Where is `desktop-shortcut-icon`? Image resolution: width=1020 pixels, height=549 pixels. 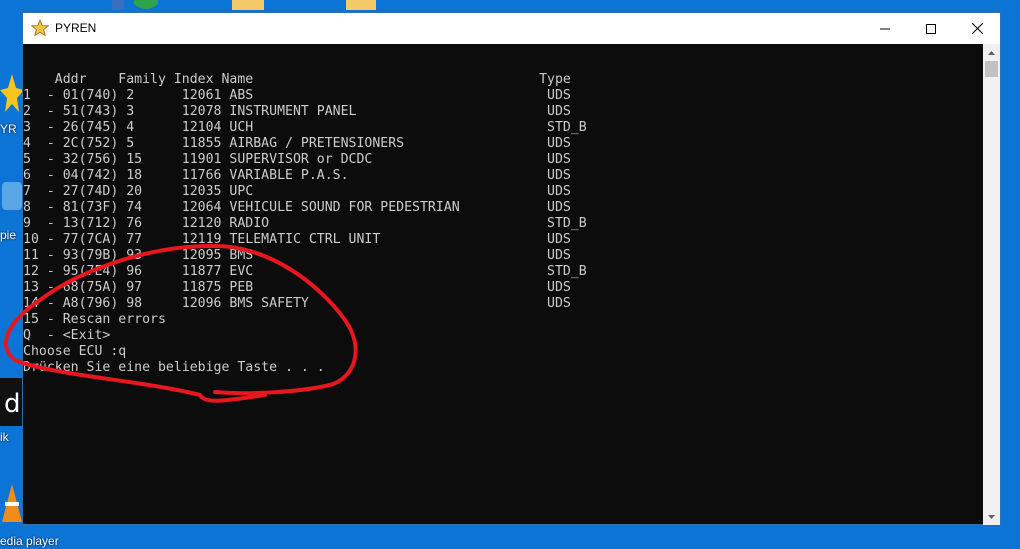 desktop-shortcut-icon is located at coordinates (118, 5).